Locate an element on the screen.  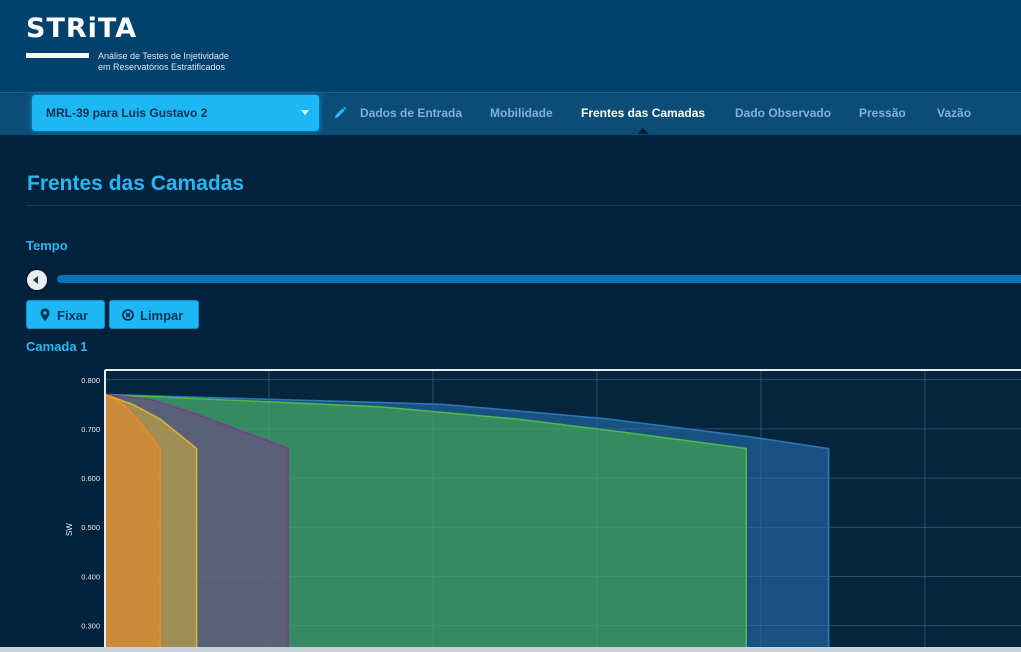
bottom-scroll-strip is located at coordinates (510, 649).